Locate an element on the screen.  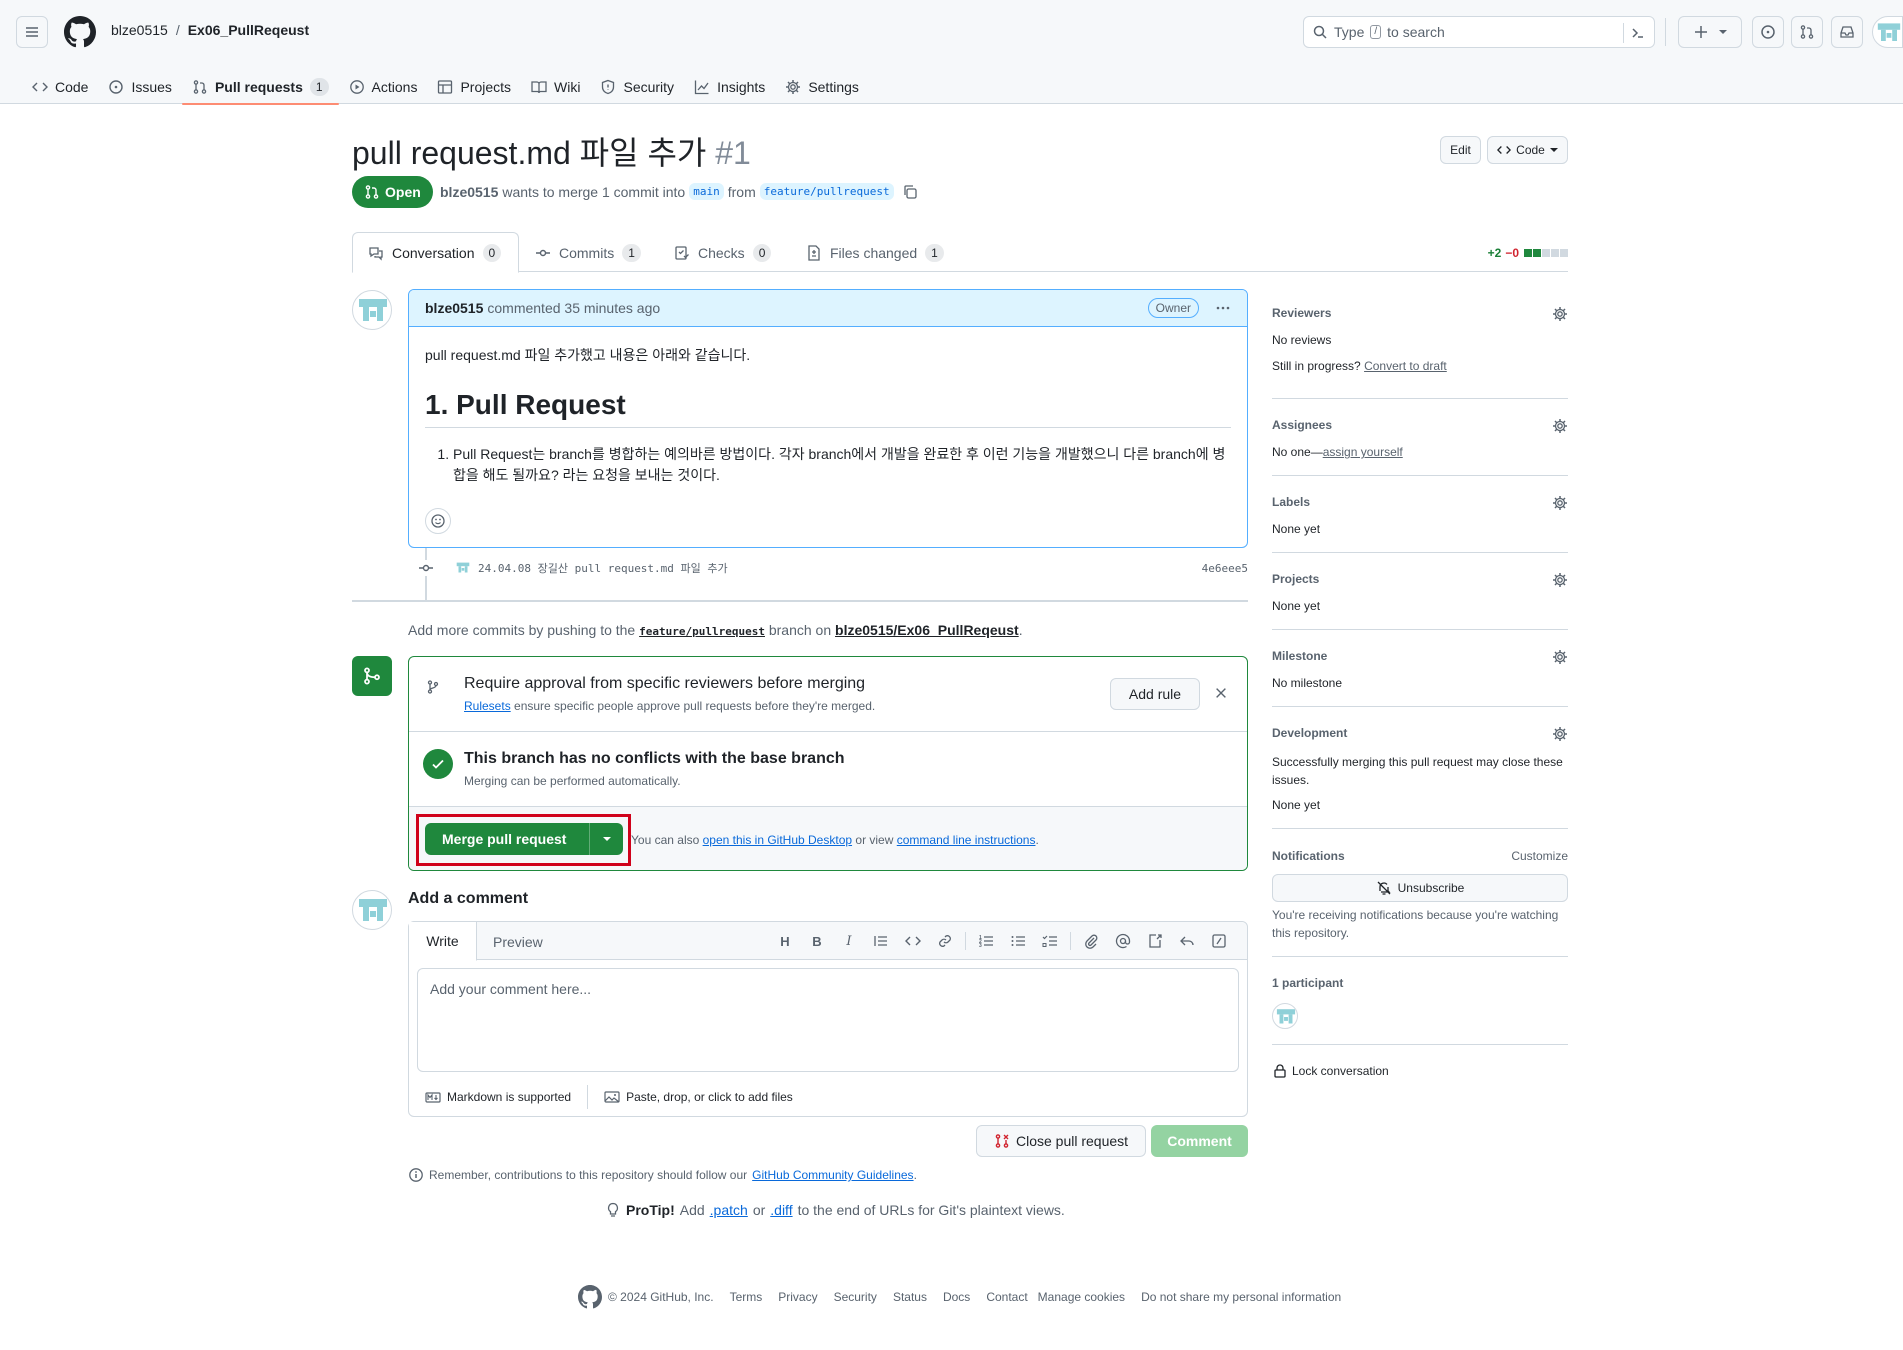
push-hint-repo-link: blze0515/Ex06_PullReqeust is located at coordinates (927, 630).